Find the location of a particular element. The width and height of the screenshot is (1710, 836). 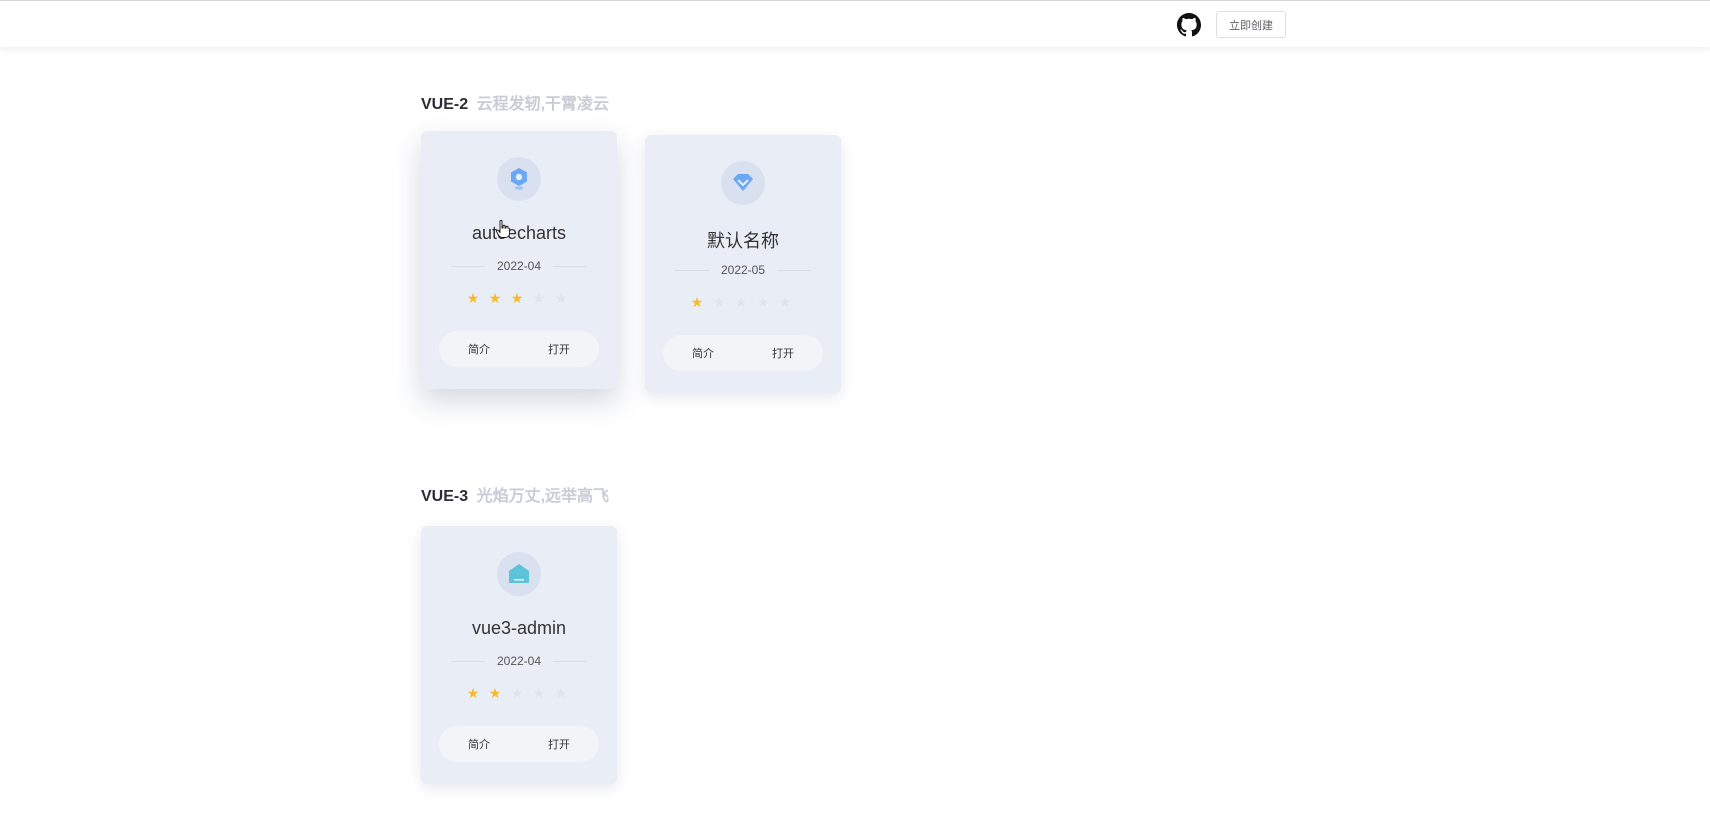

project-date: 2022-05 is located at coordinates (743, 270).